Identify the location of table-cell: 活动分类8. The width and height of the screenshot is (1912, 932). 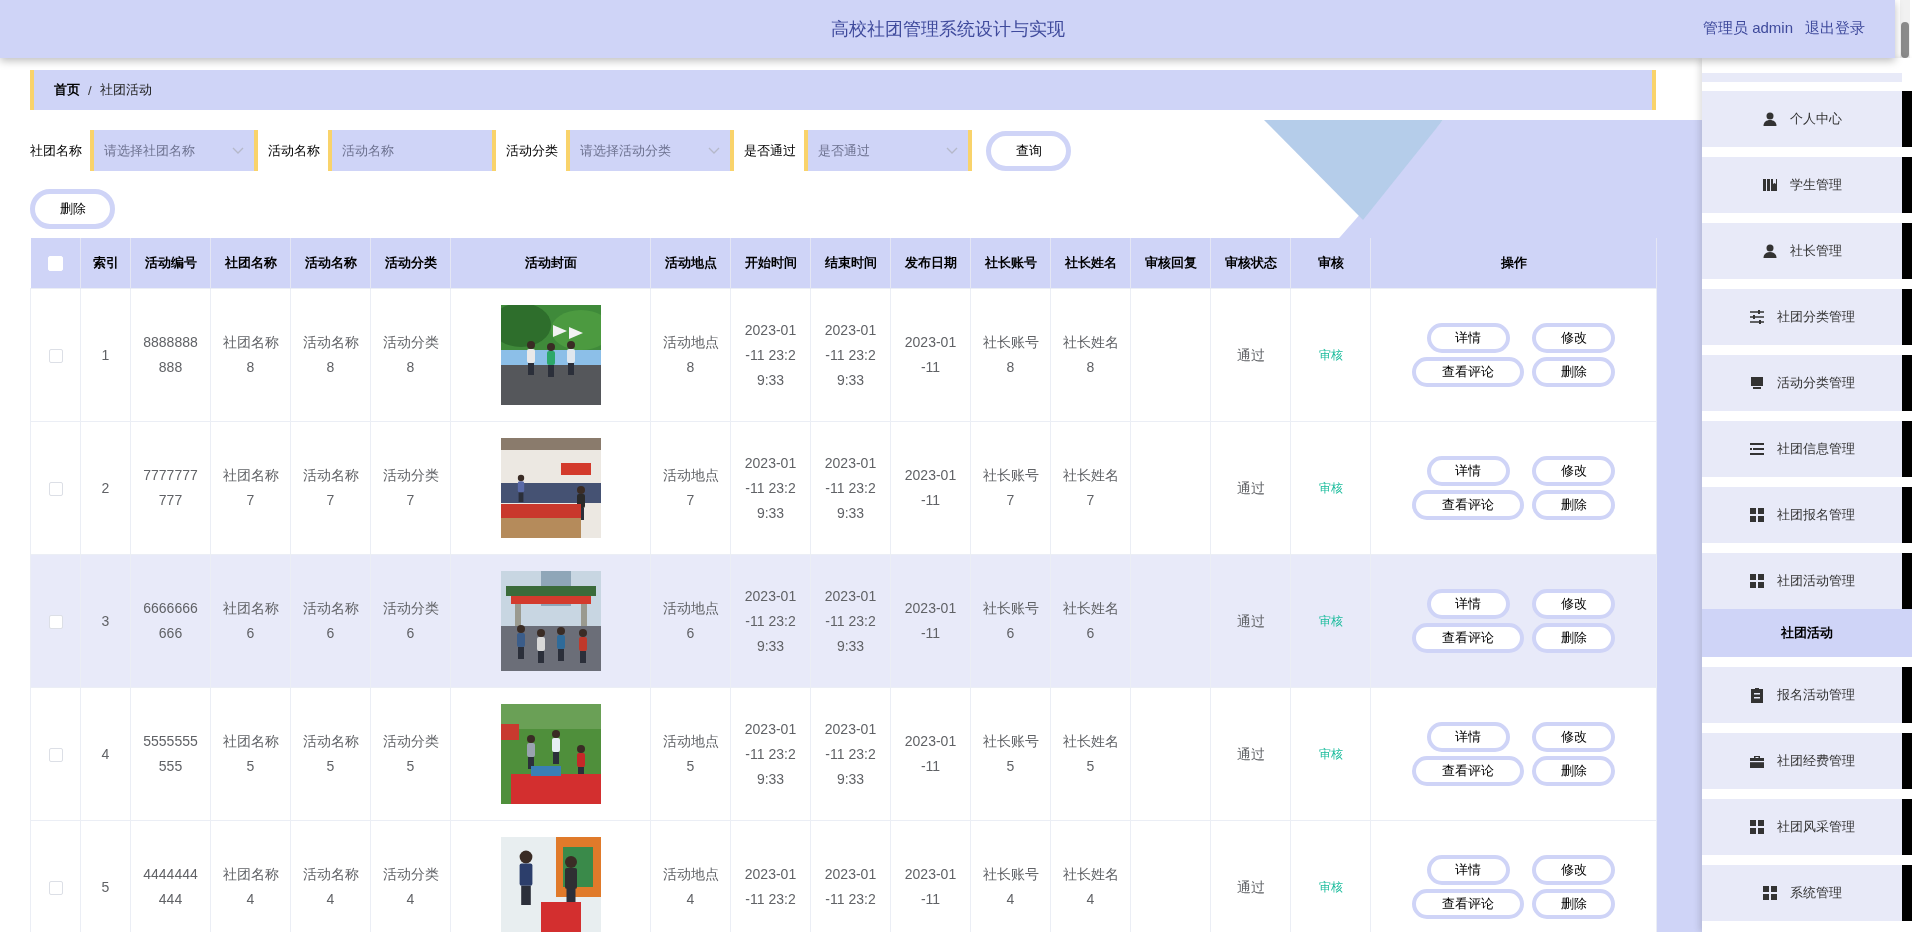
(410, 355).